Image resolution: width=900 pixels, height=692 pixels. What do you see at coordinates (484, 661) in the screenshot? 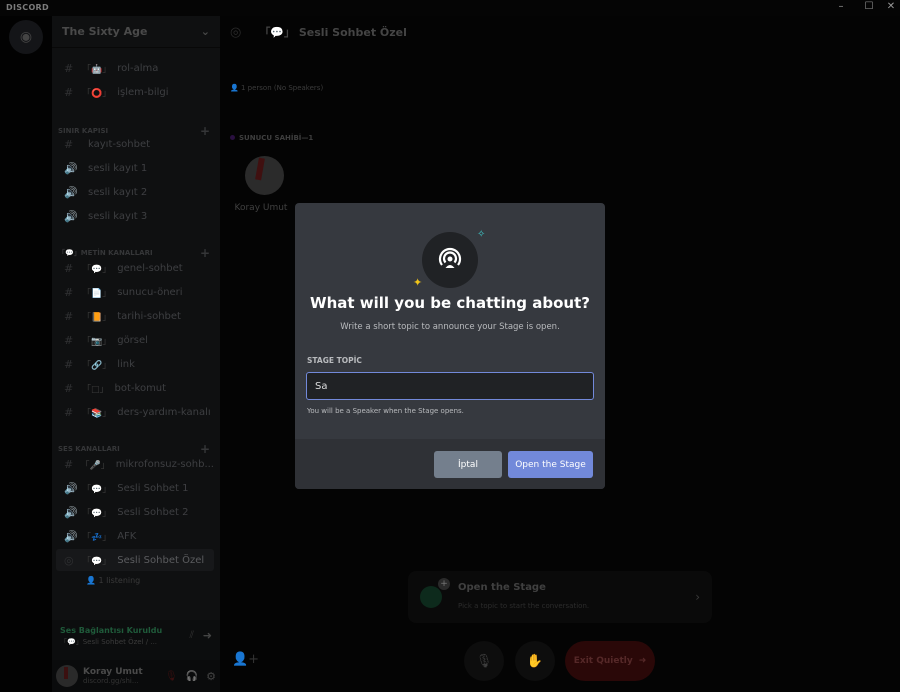
I see `move-to-audience-button: 🎙` at bounding box center [484, 661].